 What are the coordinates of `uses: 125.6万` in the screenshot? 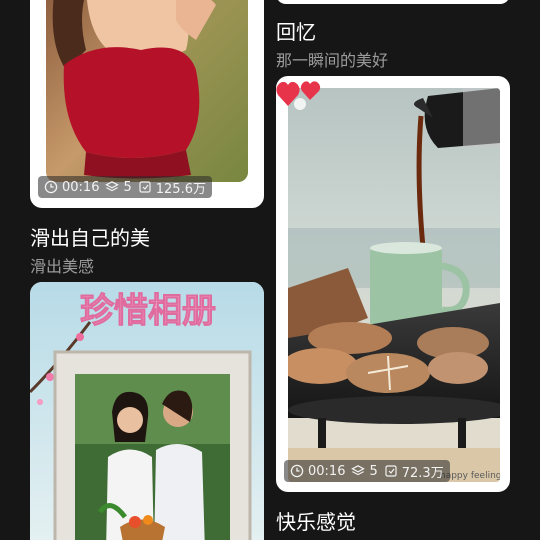 It's located at (172, 187).